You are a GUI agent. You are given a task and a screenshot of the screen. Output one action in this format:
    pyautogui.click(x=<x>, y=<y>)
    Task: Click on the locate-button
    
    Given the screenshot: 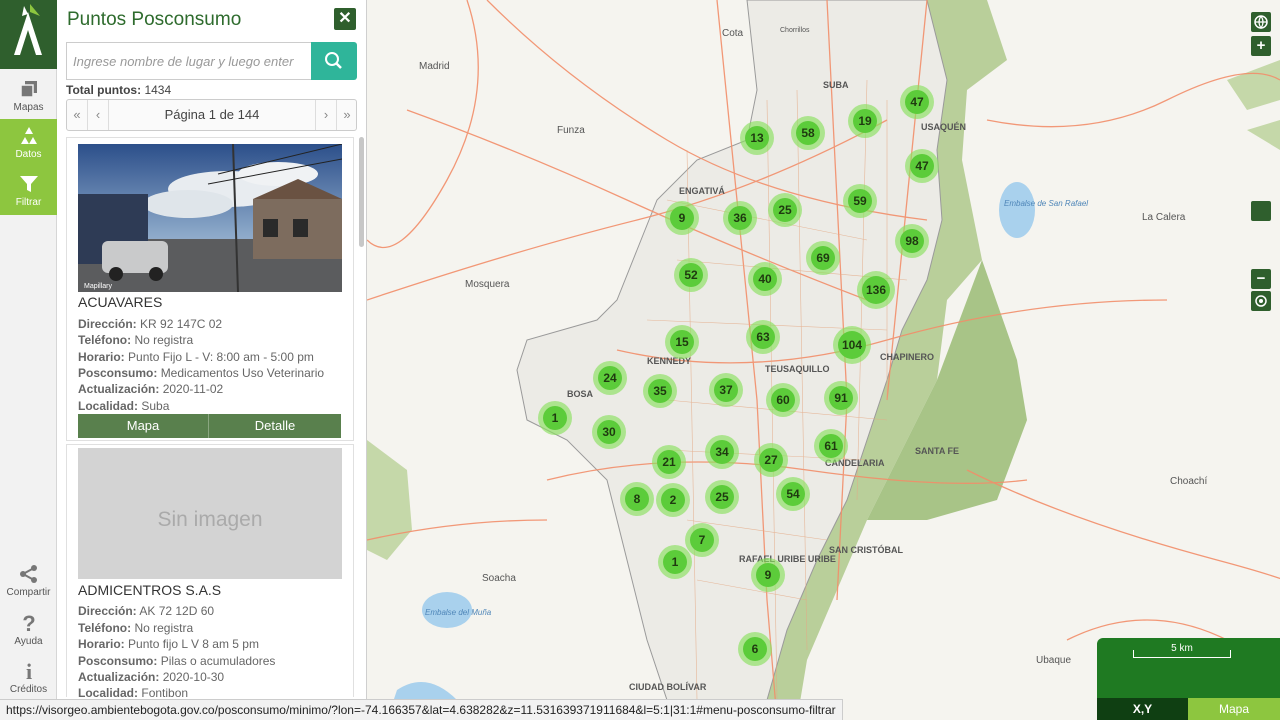 What is the action you would take?
    pyautogui.click(x=1261, y=301)
    